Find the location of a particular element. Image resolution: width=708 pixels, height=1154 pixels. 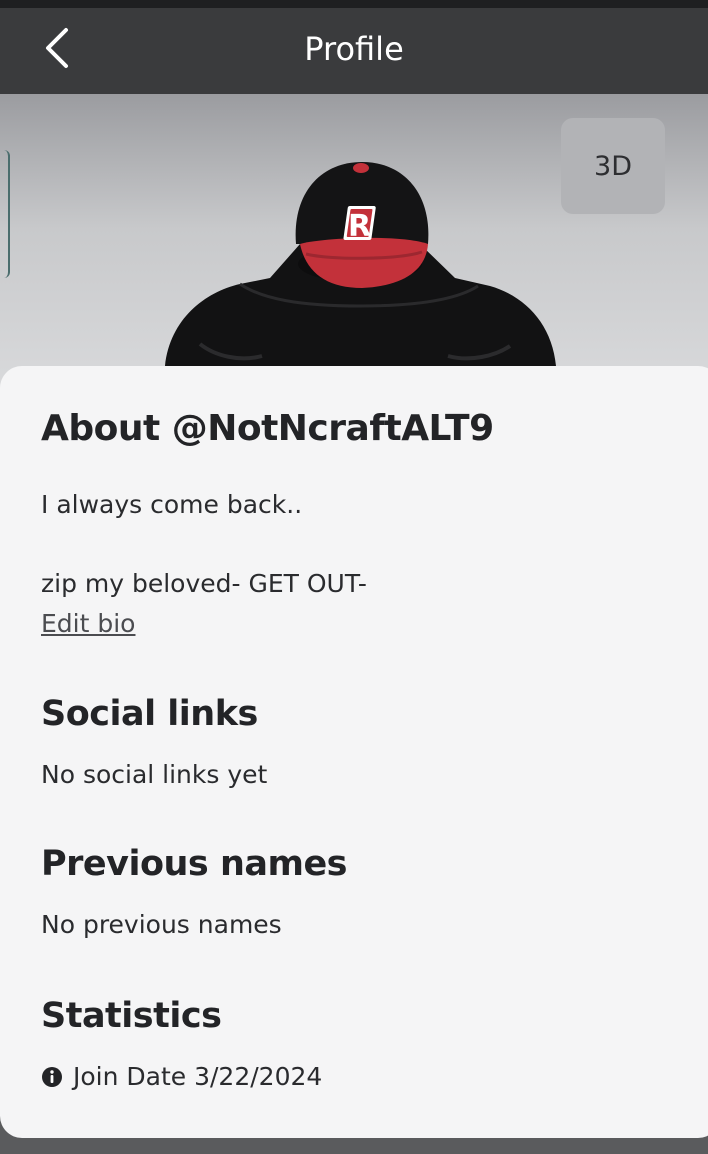

view-3d-button: 3D is located at coordinates (613, 166).